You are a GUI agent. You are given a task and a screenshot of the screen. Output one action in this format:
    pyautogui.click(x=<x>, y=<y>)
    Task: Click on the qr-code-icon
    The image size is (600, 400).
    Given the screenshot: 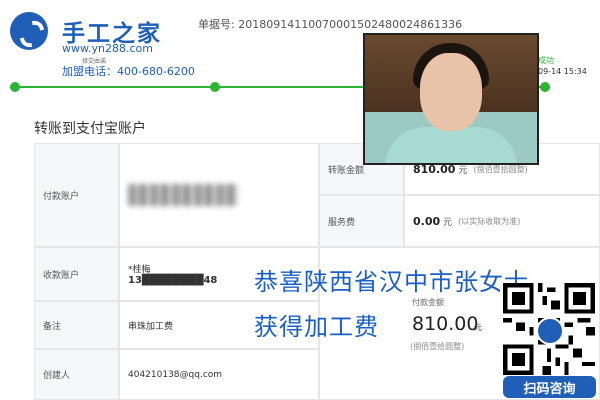 What is the action you would take?
    pyautogui.click(x=549, y=329)
    